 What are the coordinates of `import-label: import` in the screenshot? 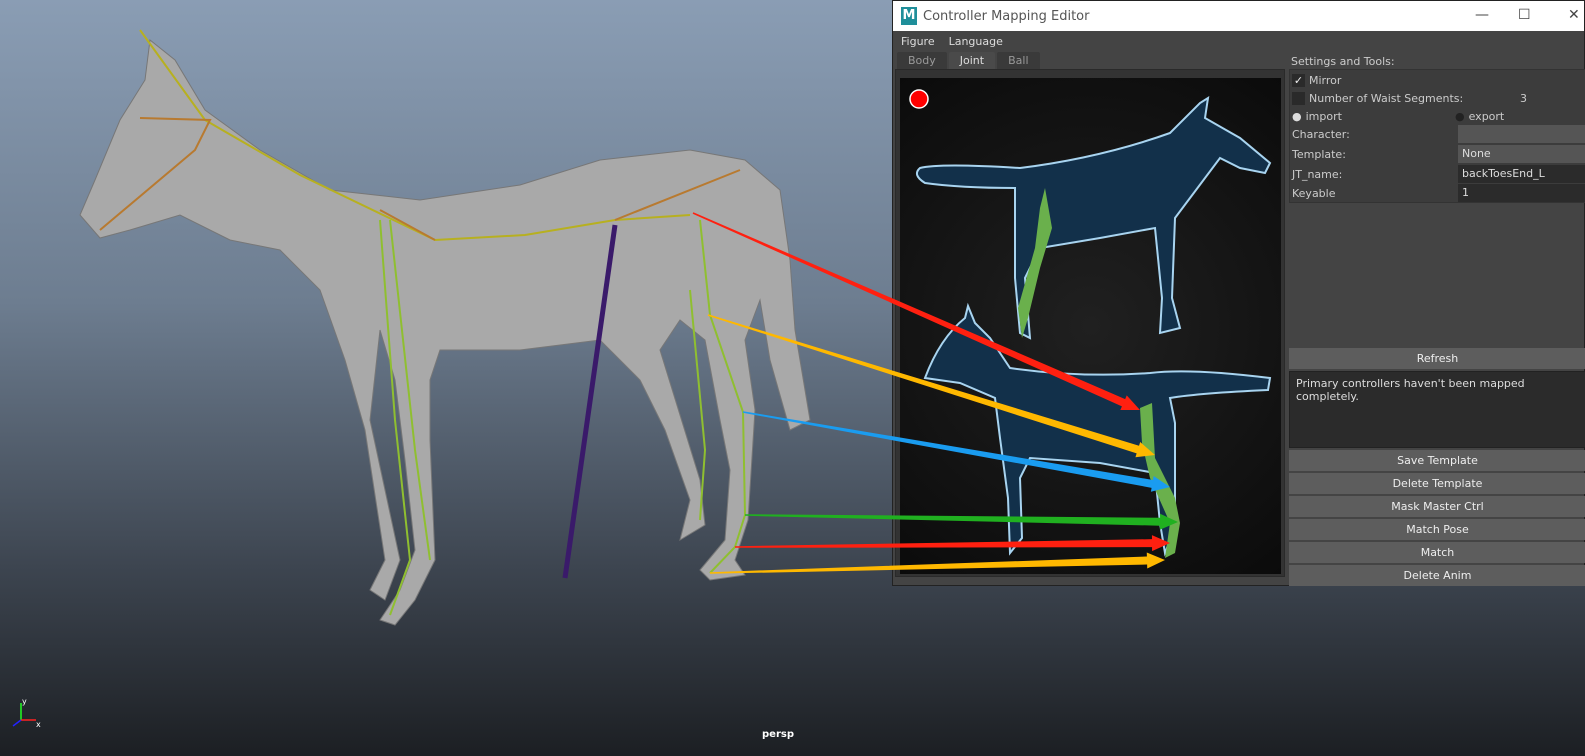 It's located at (1323, 116).